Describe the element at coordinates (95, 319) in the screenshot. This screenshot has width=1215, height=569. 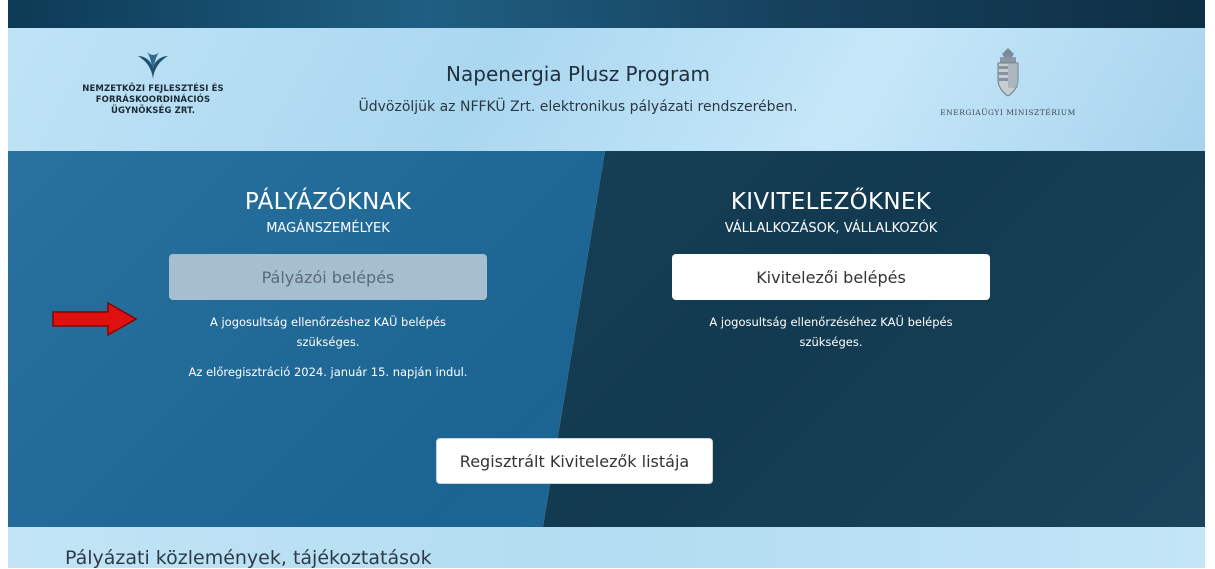
I see `red-arrow-icon` at that location.